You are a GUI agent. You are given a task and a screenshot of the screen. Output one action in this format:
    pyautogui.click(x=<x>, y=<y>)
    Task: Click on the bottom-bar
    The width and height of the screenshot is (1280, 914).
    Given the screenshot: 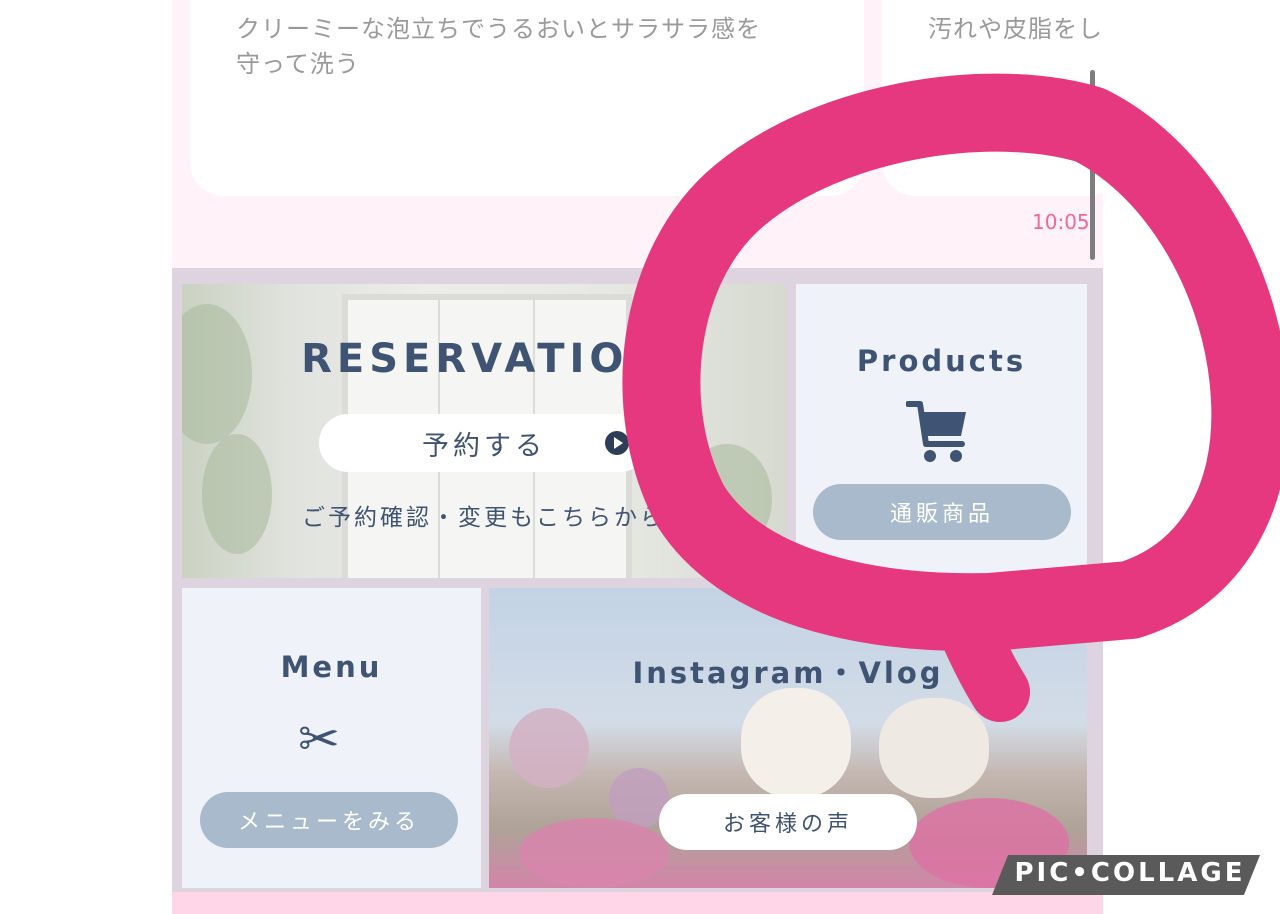 What is the action you would take?
    pyautogui.click(x=637, y=903)
    